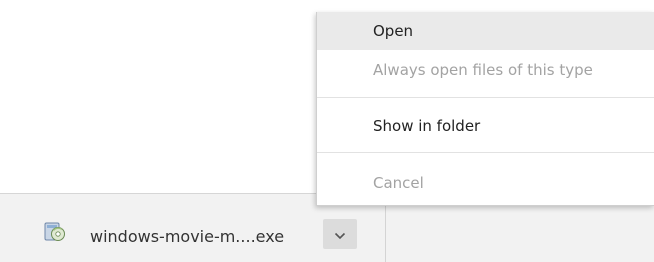  What do you see at coordinates (187, 236) in the screenshot?
I see `download-file-name: windows-movie-m....exe` at bounding box center [187, 236].